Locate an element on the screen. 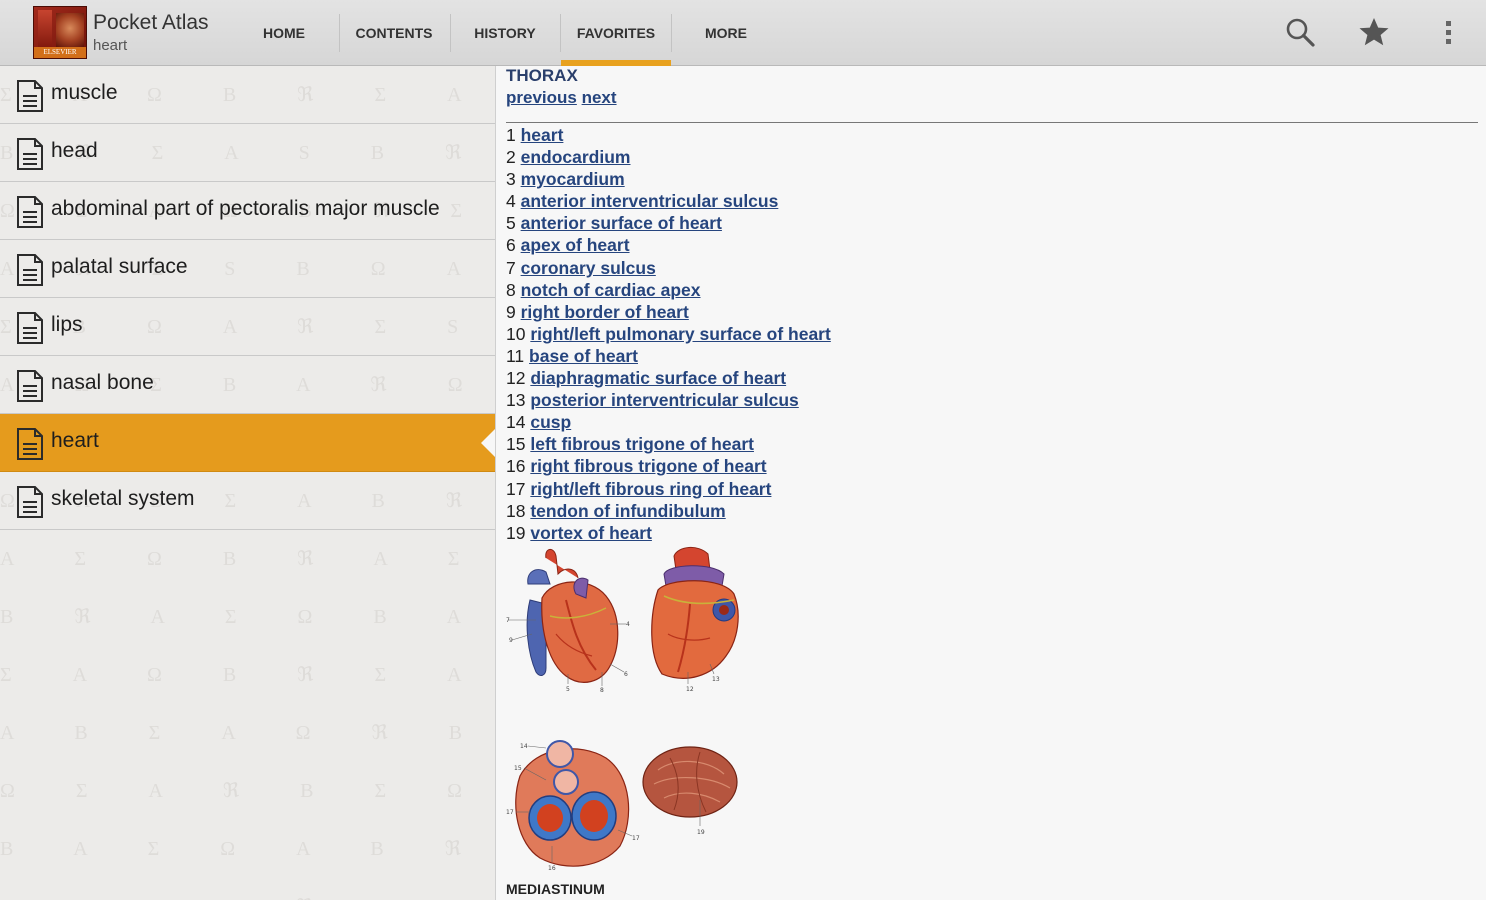  list-item: palatal surface is located at coordinates (247, 269).